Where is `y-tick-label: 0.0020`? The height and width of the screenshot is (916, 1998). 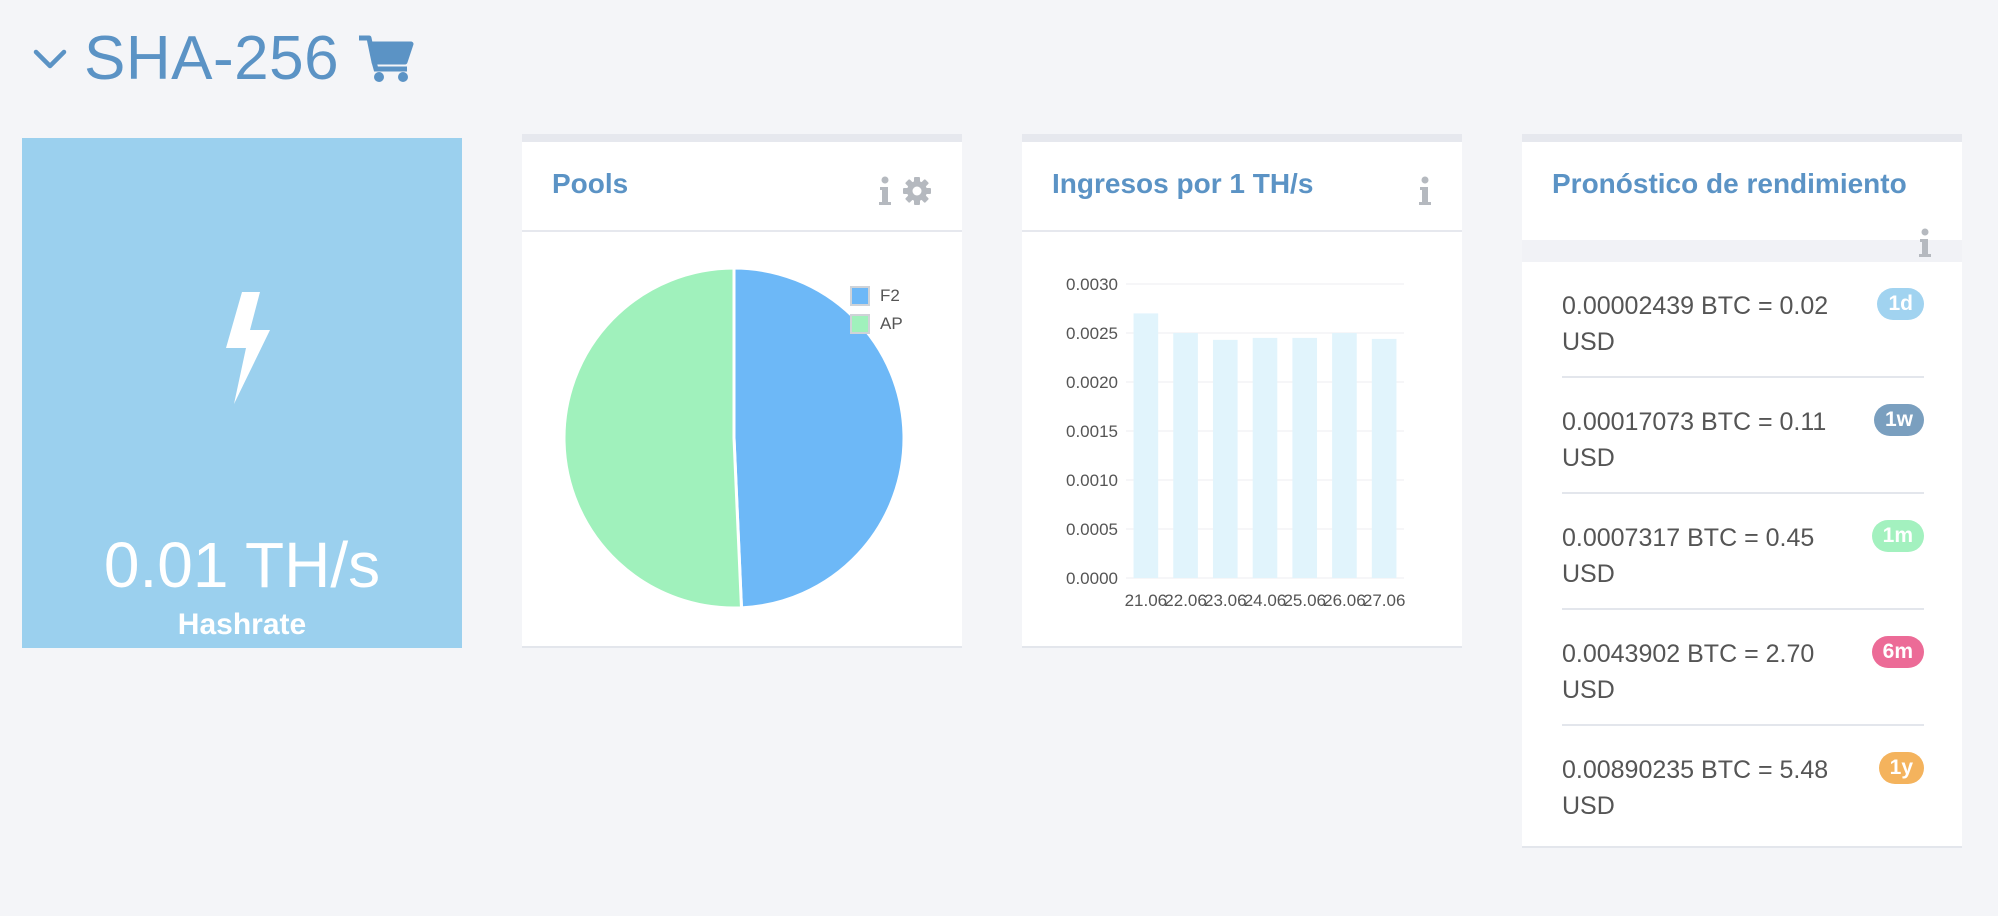
y-tick-label: 0.0020 is located at coordinates (1092, 382).